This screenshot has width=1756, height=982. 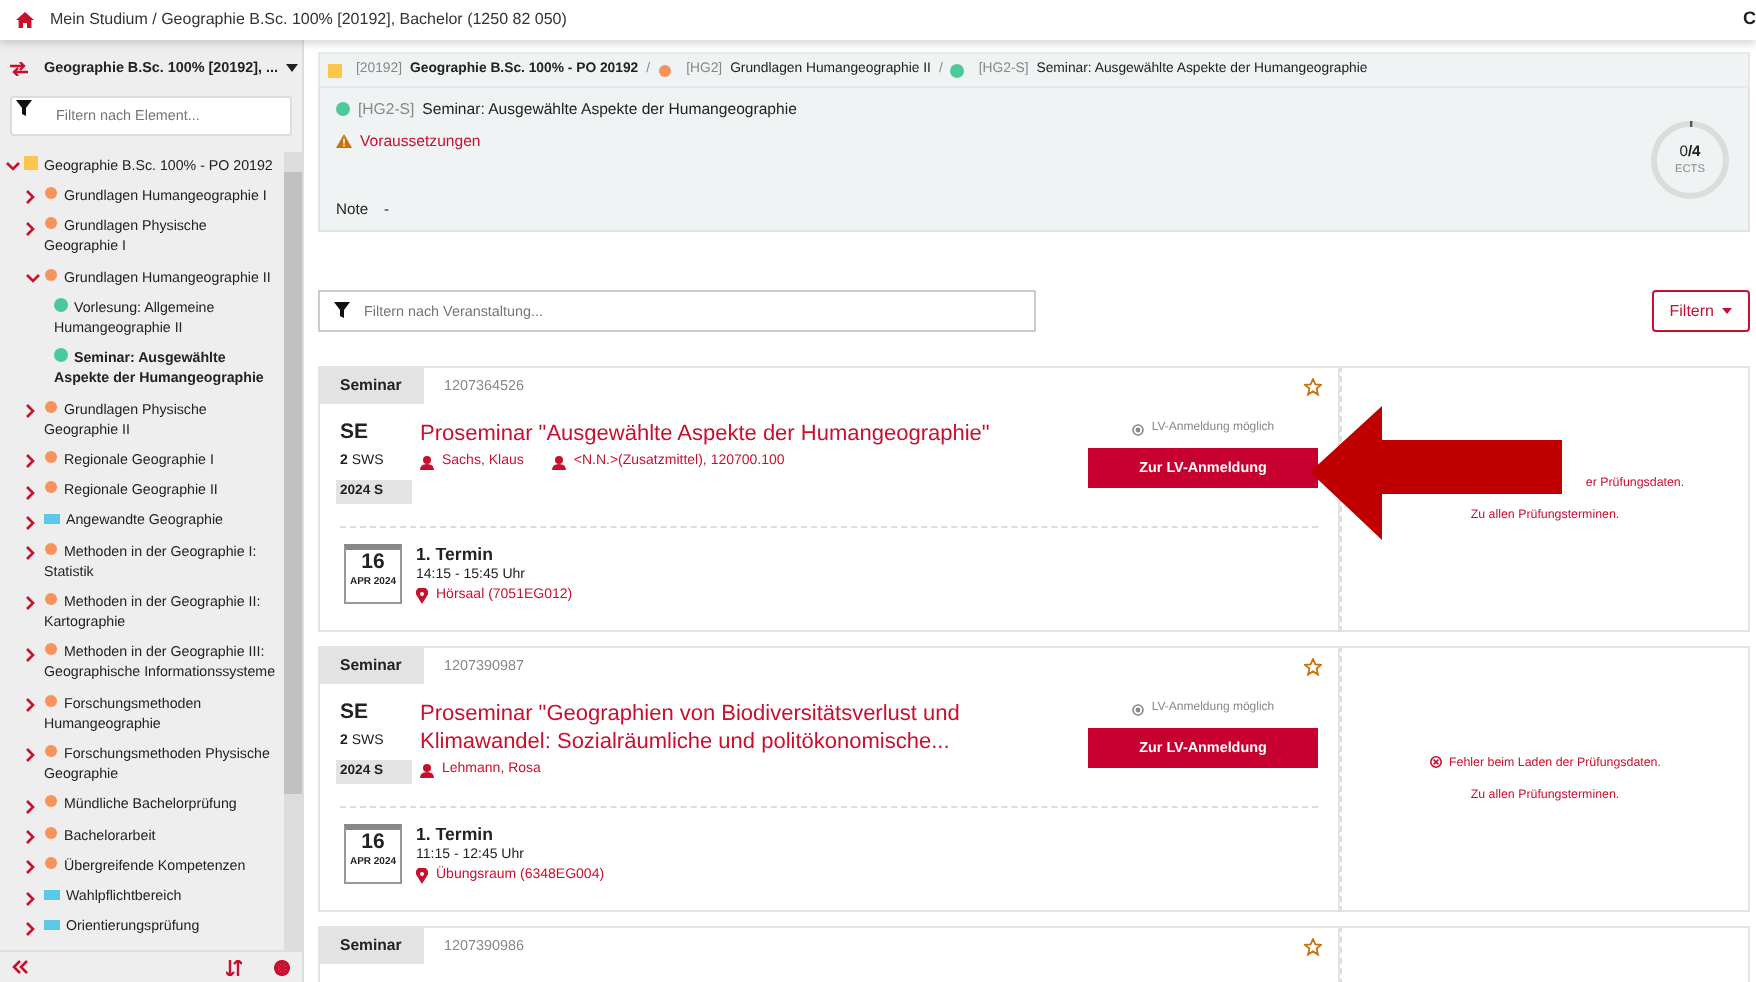 What do you see at coordinates (234, 967) in the screenshot?
I see `sort-icon` at bounding box center [234, 967].